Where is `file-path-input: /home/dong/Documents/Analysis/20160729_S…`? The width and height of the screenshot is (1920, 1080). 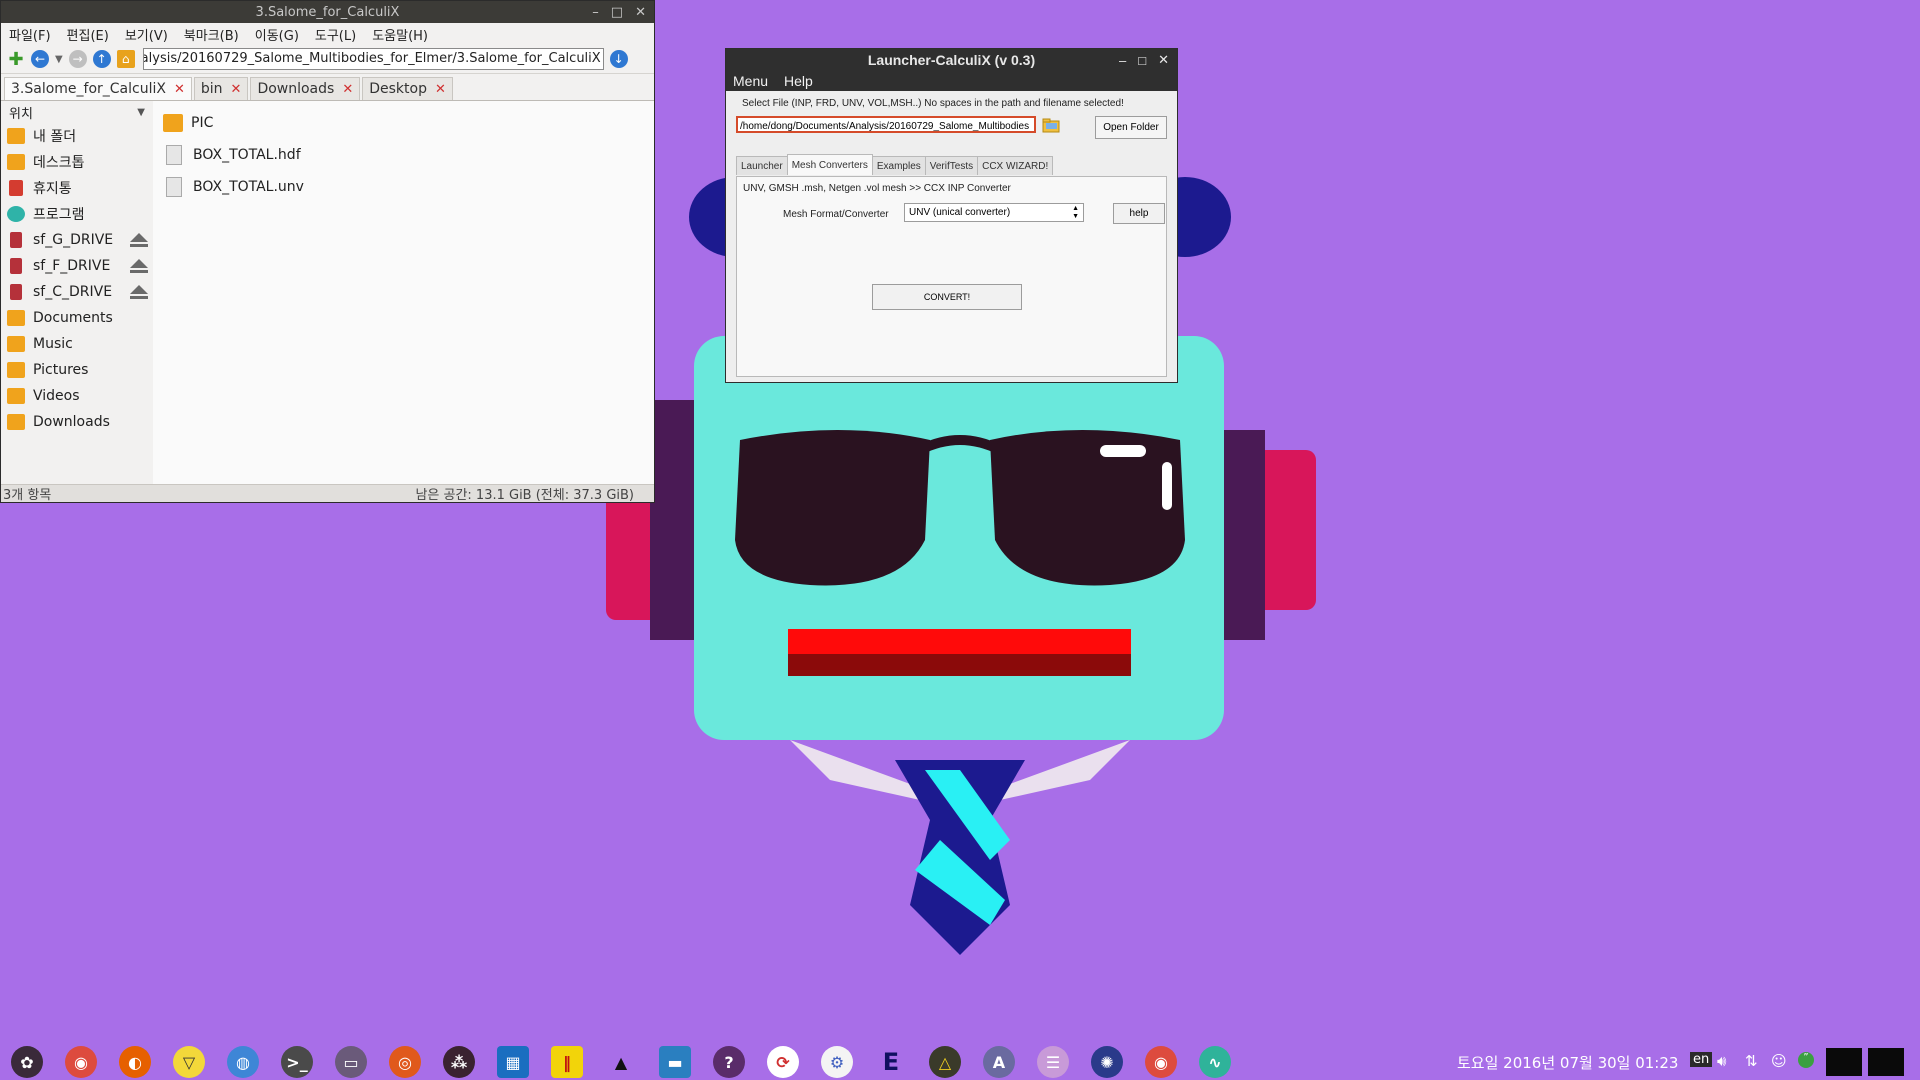 file-path-input: /home/dong/Documents/Analysis/20160729_S… is located at coordinates (886, 124).